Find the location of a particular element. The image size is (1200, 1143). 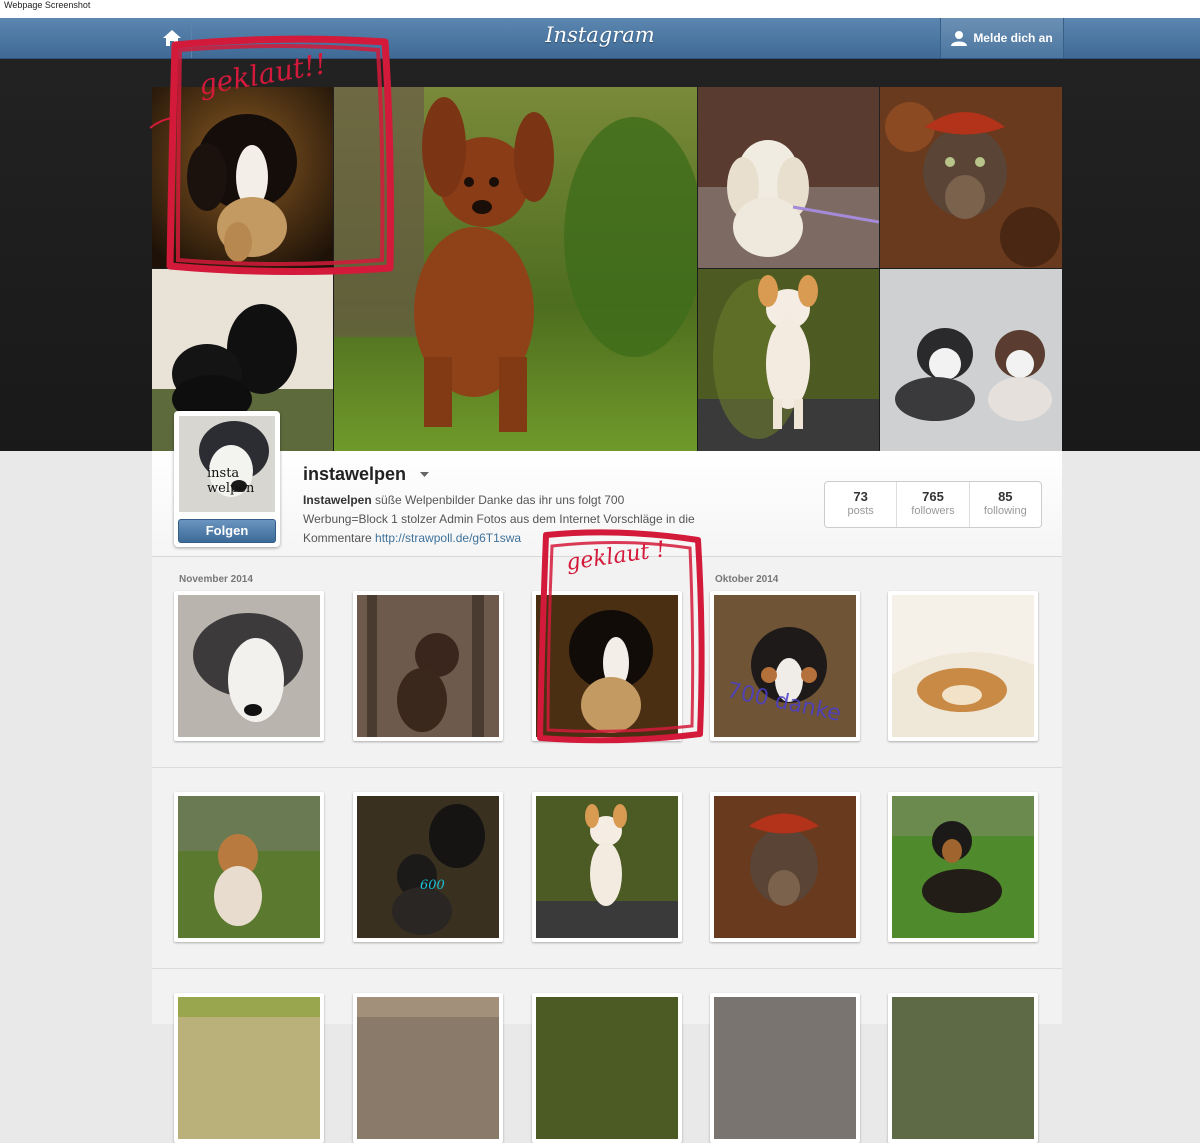

user-icon is located at coordinates (959, 38).